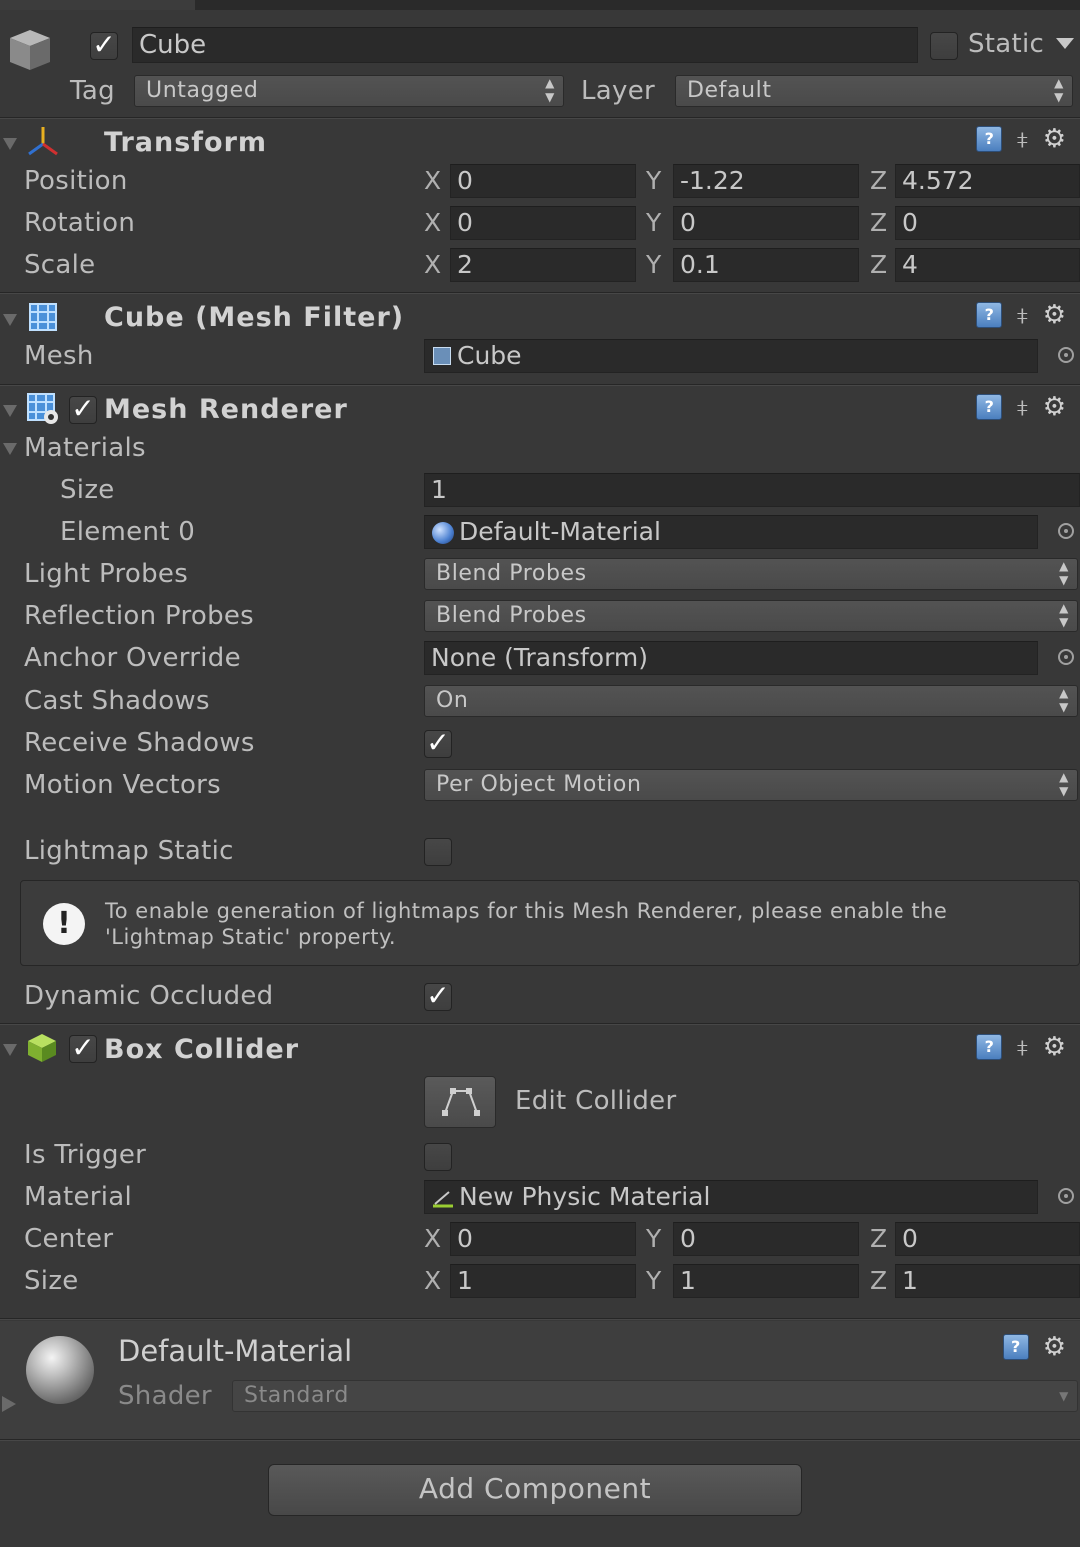 Image resolution: width=1080 pixels, height=1547 pixels. Describe the element at coordinates (543, 1281) in the screenshot. I see `size-x-field: 1` at that location.